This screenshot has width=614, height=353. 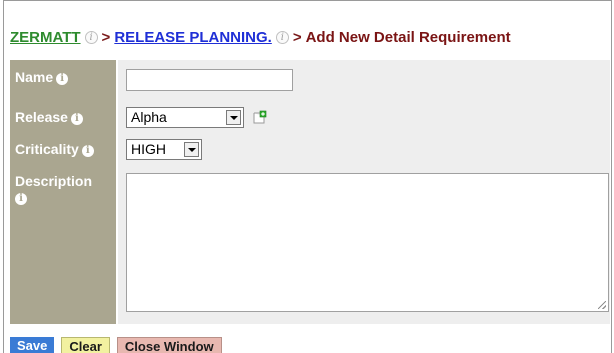 I want to click on page-title: Add New Detail Requirement, so click(x=408, y=37).